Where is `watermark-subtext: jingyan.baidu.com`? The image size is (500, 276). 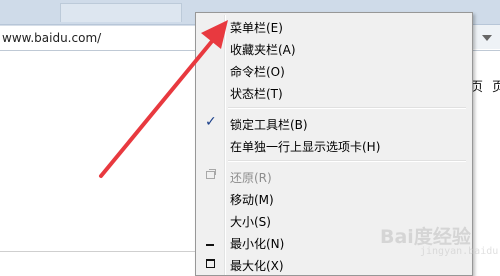
watermark-subtext: jingyan.baidu.com is located at coordinates (460, 251).